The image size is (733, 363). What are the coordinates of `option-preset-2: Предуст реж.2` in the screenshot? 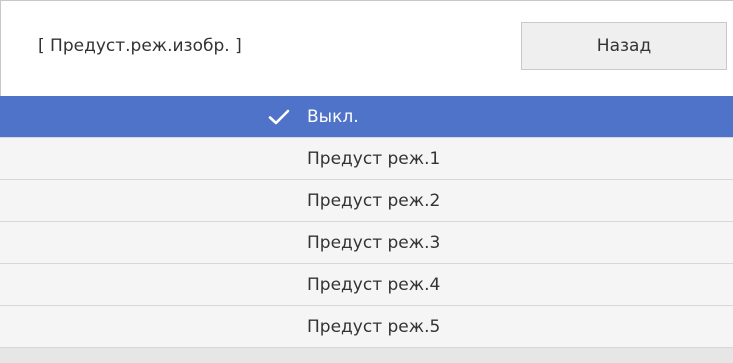 It's located at (366, 201).